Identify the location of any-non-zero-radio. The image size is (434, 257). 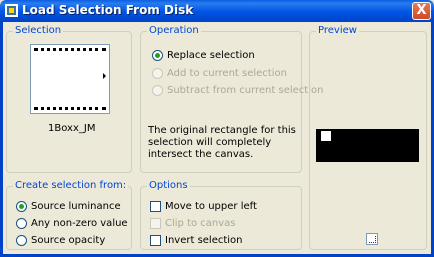
(21, 223).